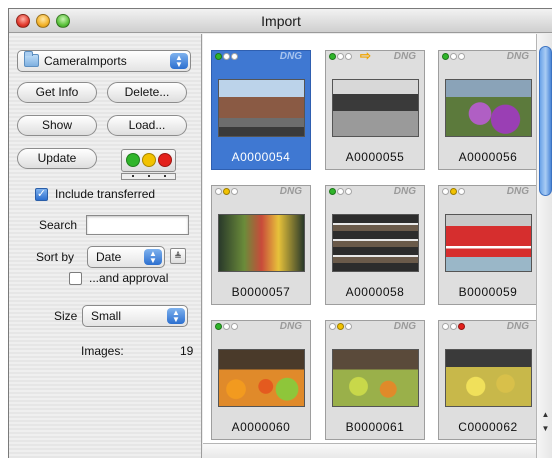 This screenshot has width=552, height=458. What do you see at coordinates (178, 256) in the screenshot?
I see `sort-direction-icon: ≜` at bounding box center [178, 256].